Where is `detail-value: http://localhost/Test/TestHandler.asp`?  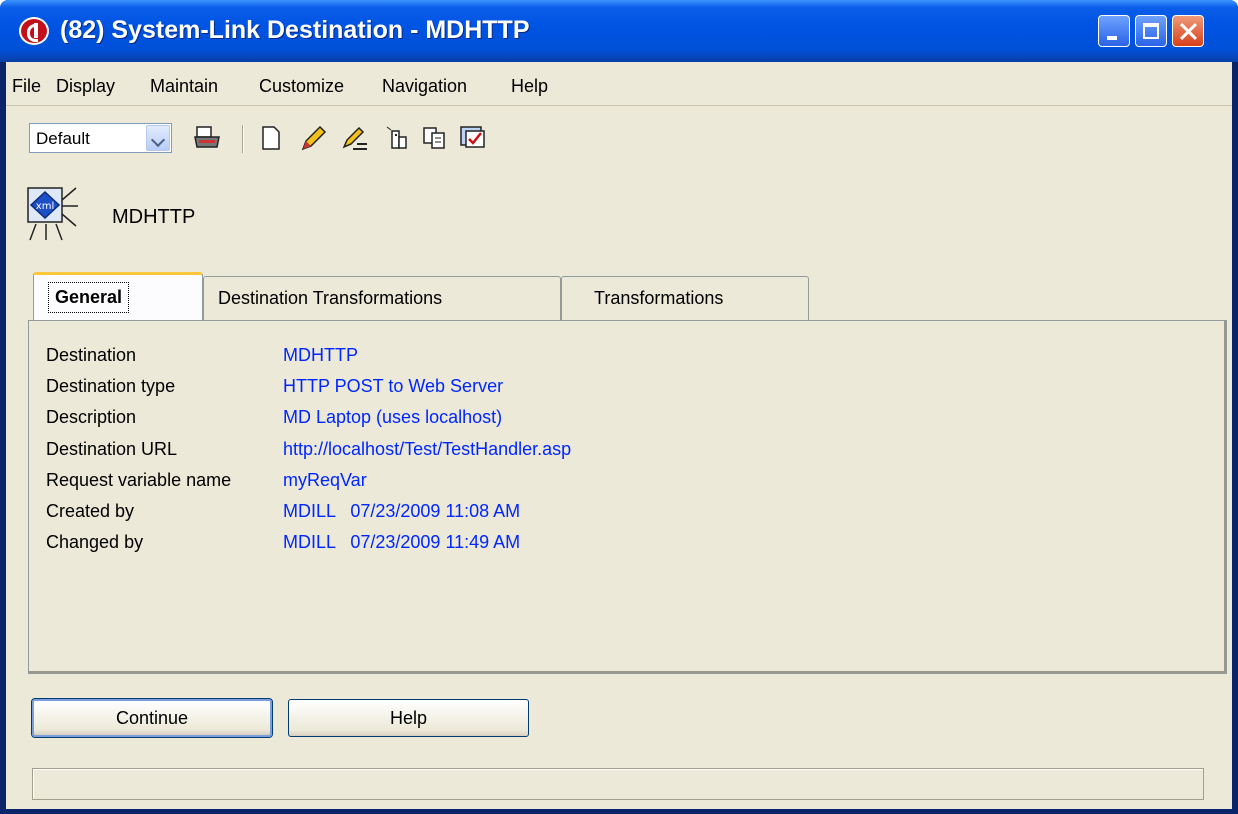 detail-value: http://localhost/Test/TestHandler.asp is located at coordinates (427, 449).